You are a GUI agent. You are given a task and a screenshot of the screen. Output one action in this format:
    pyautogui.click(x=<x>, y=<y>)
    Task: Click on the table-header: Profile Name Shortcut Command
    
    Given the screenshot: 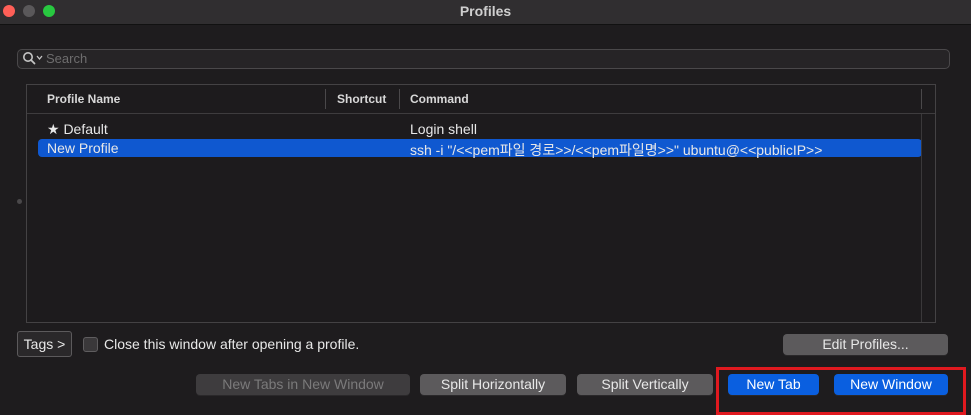 What is the action you would take?
    pyautogui.click(x=481, y=99)
    